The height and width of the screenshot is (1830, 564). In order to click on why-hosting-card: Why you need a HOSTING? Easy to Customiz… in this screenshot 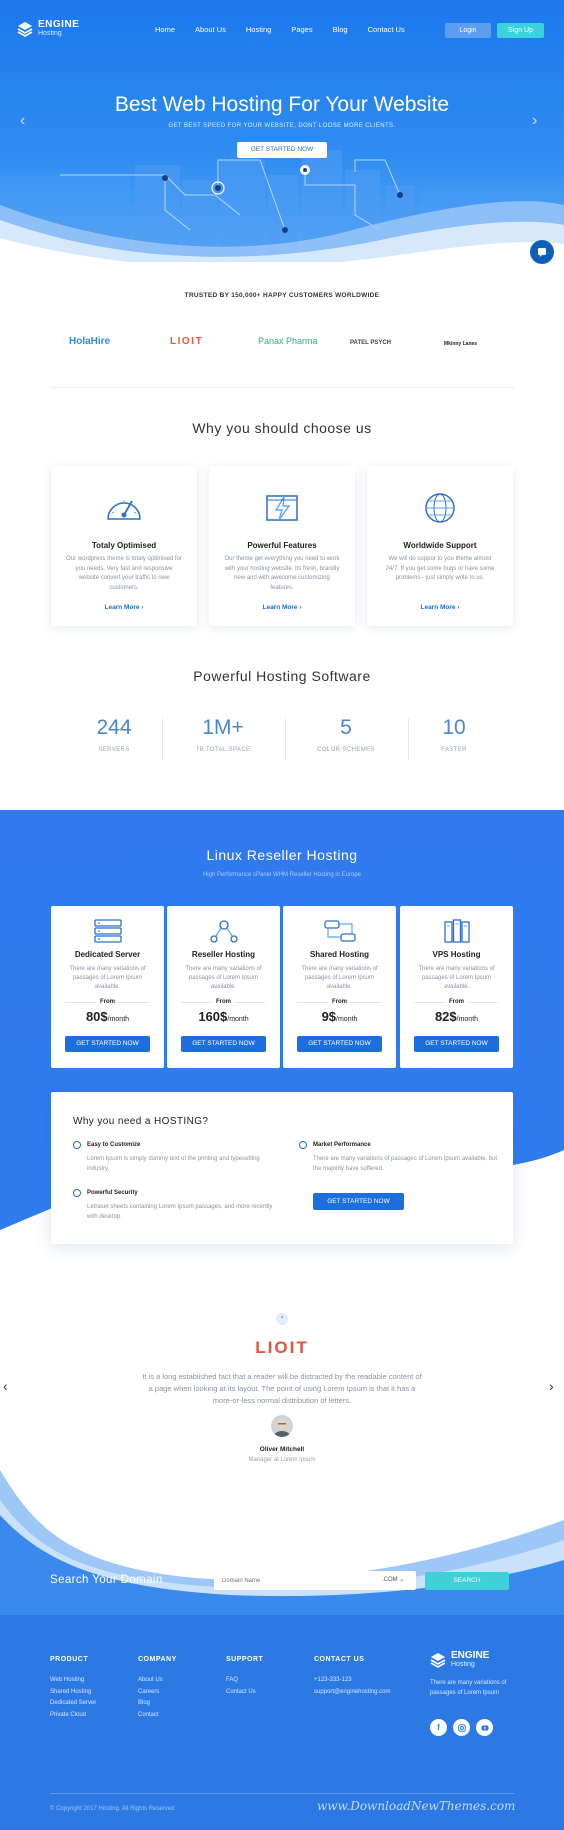, I will do `click(282, 1168)`.